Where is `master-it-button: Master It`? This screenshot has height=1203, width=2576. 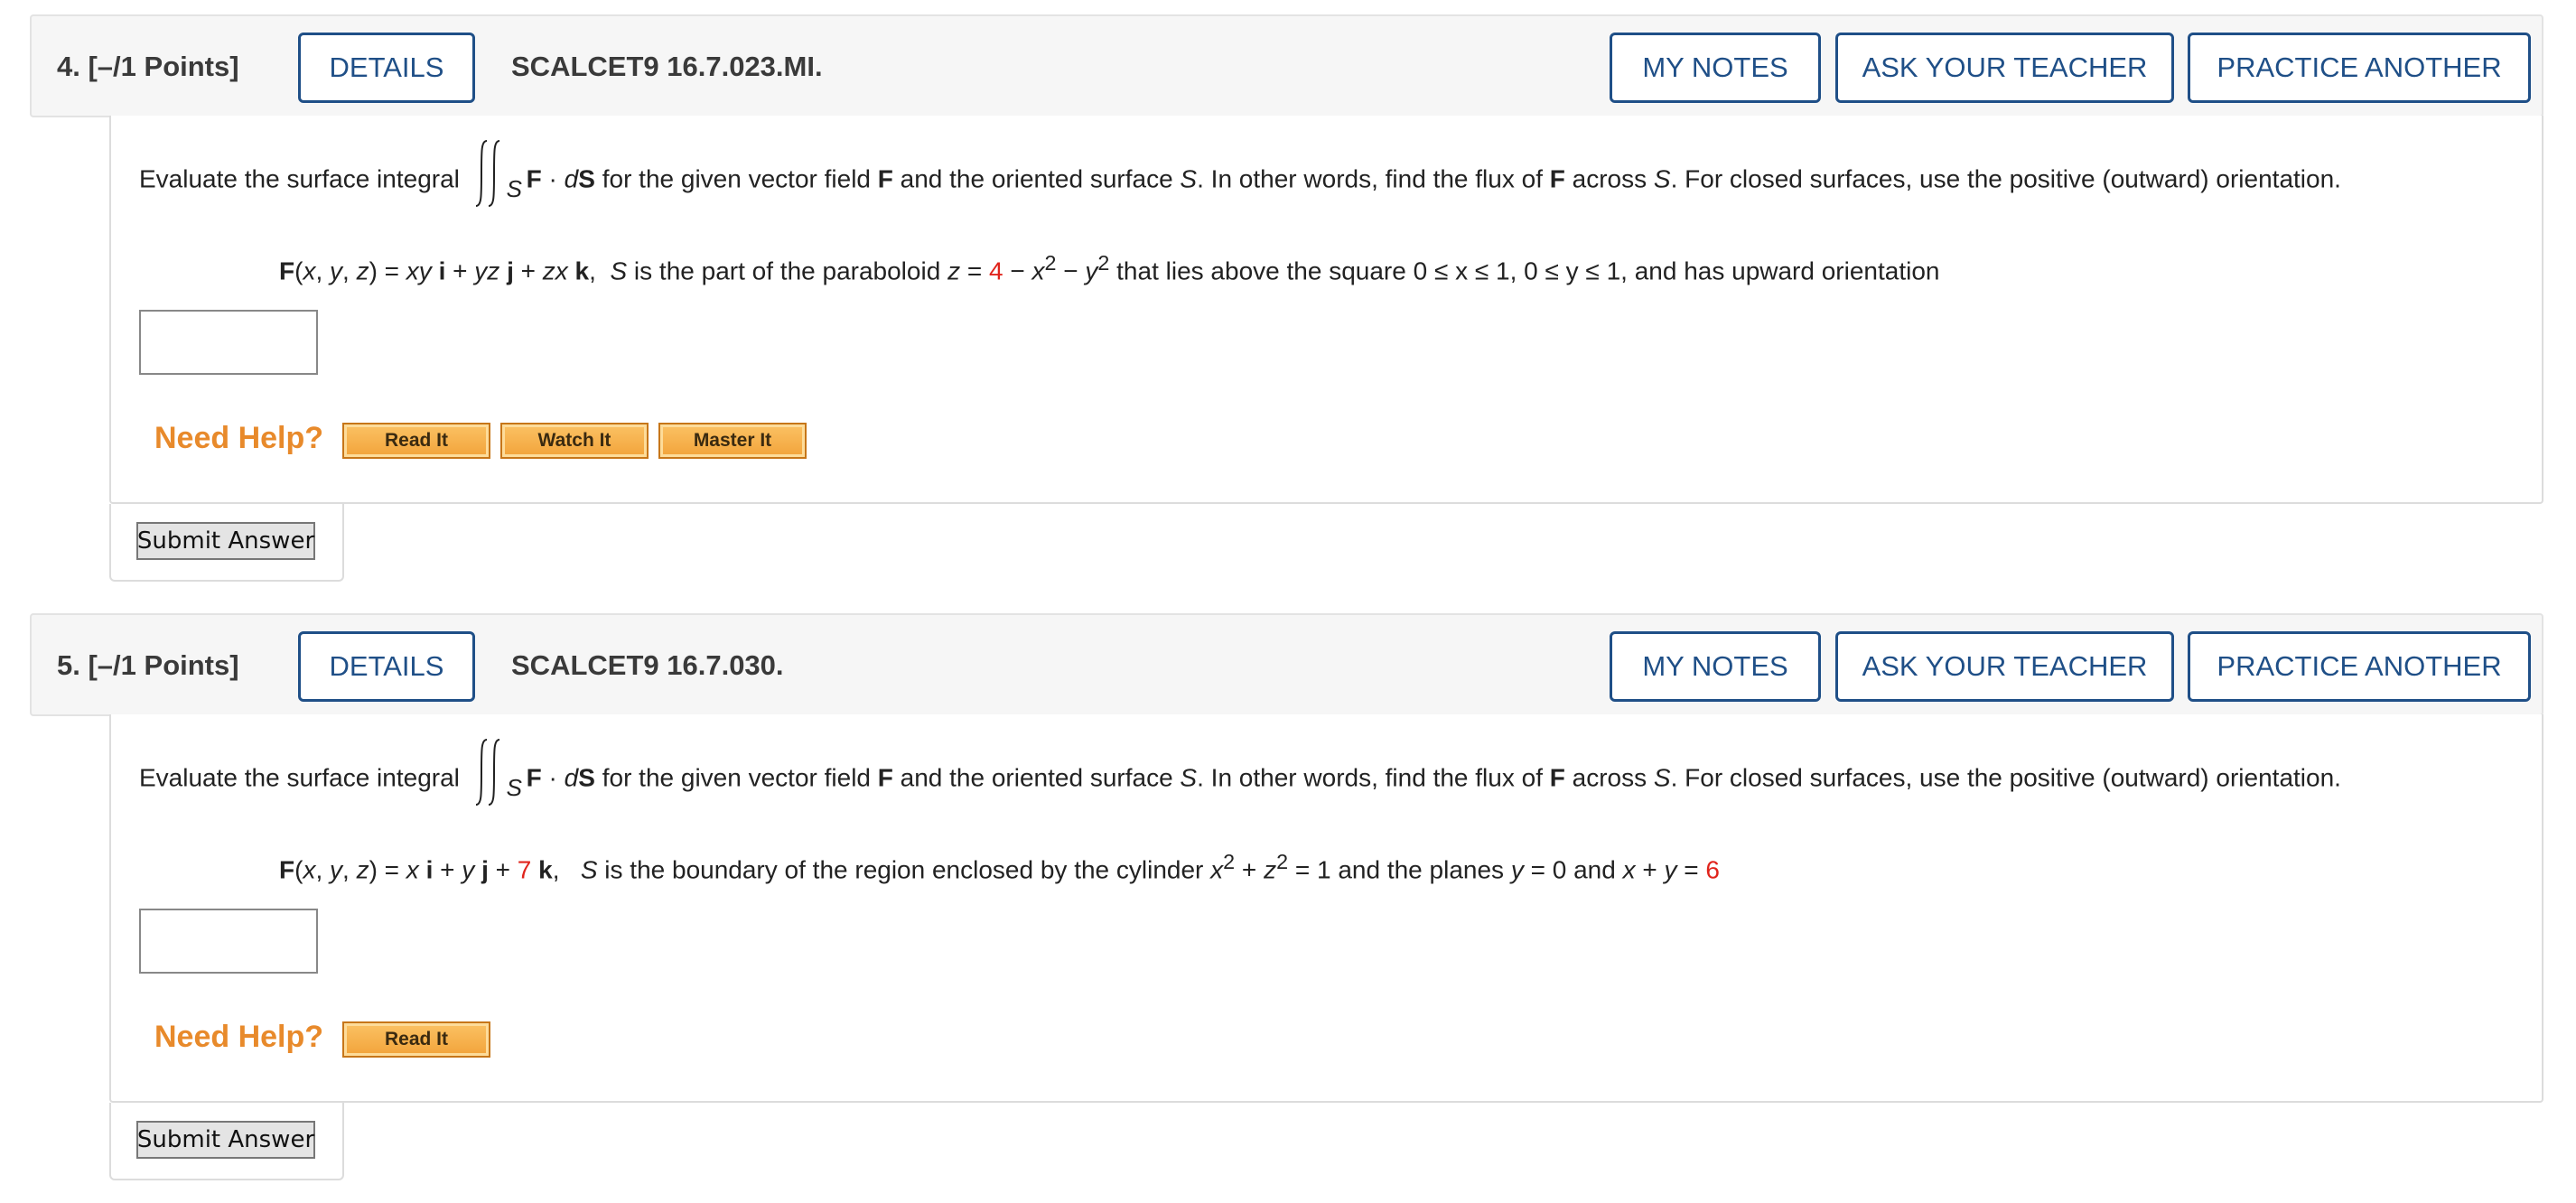
master-it-button: Master It is located at coordinates (732, 441).